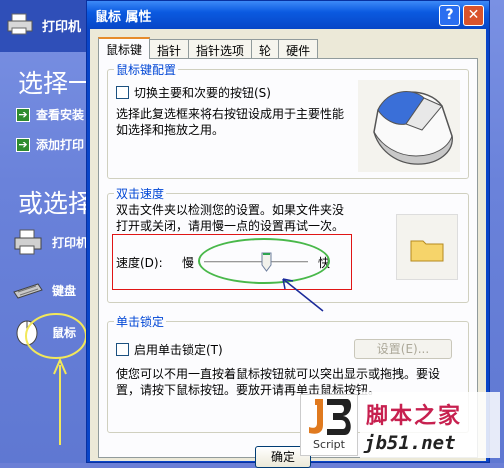  What do you see at coordinates (56, 83) in the screenshot?
I see `choose-heading: 选择一` at bounding box center [56, 83].